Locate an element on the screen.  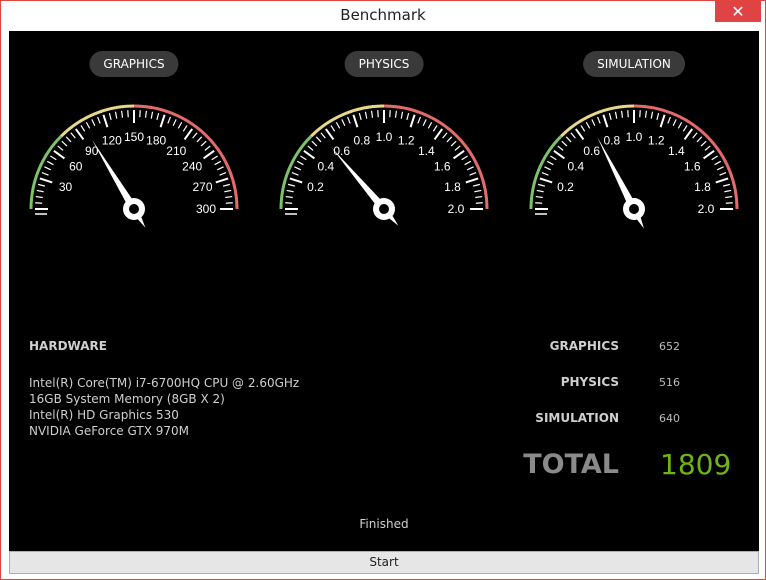
hardware-gpu: NVIDIA GeForce GTX 970M is located at coordinates (109, 431).